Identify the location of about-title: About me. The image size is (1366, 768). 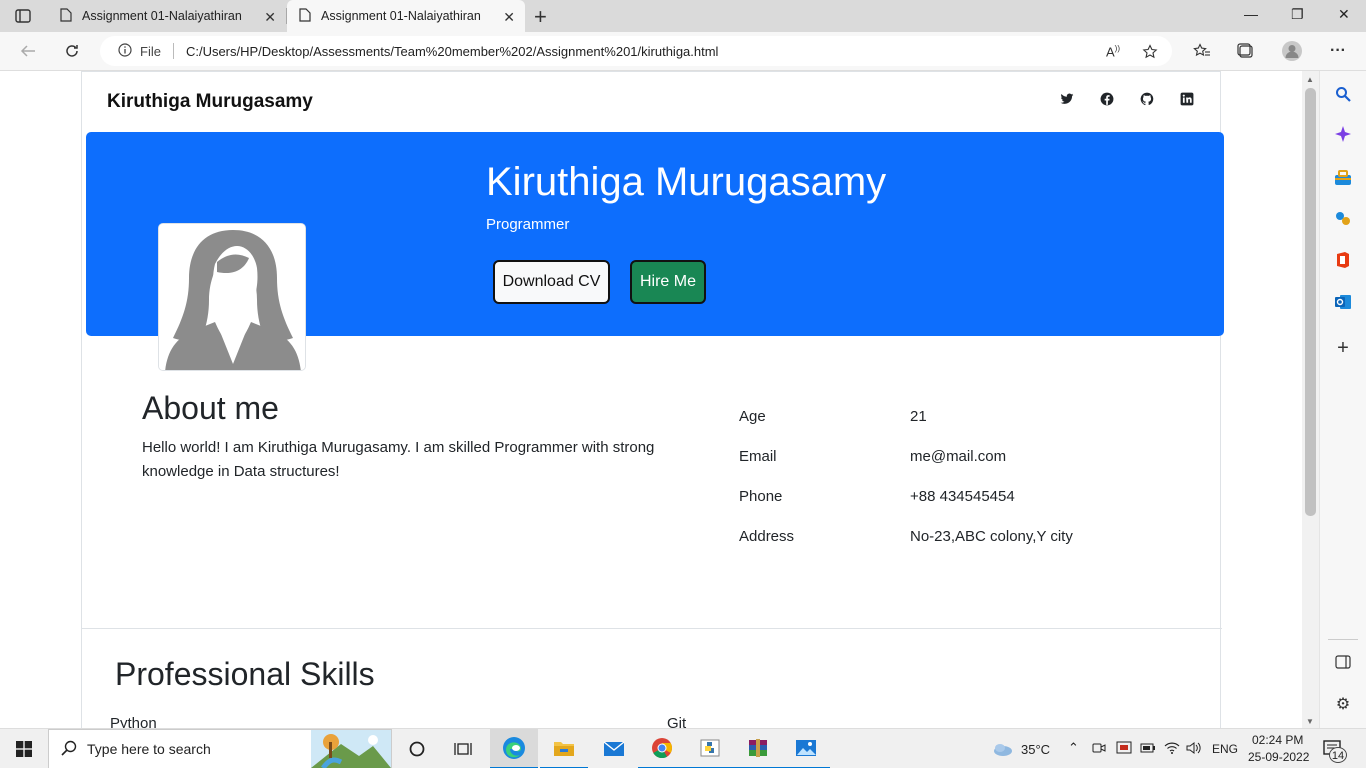
(210, 408).